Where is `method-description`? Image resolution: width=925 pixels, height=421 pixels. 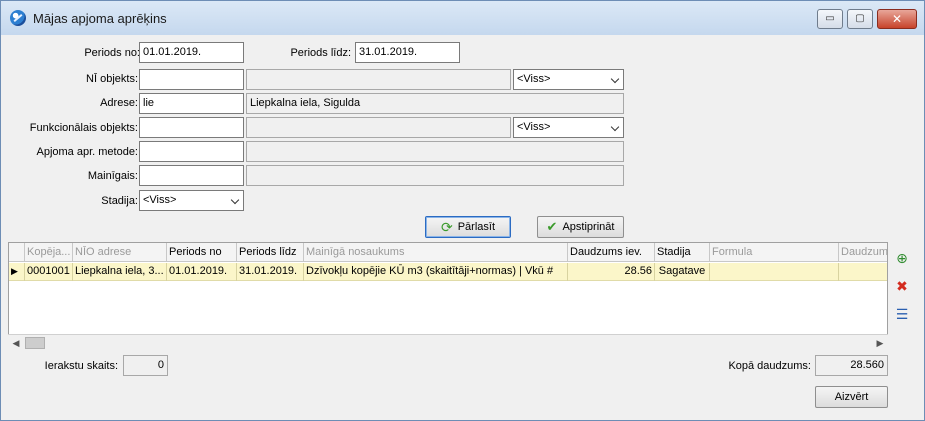 method-description is located at coordinates (435, 151).